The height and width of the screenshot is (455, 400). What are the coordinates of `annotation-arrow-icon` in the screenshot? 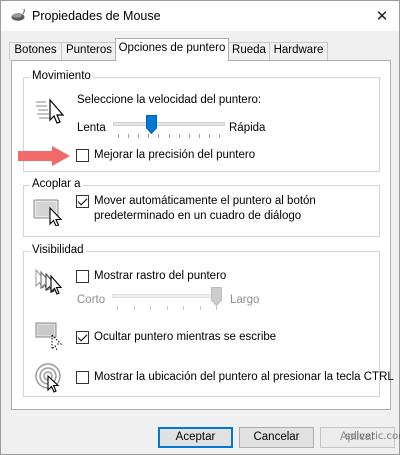 It's located at (44, 156).